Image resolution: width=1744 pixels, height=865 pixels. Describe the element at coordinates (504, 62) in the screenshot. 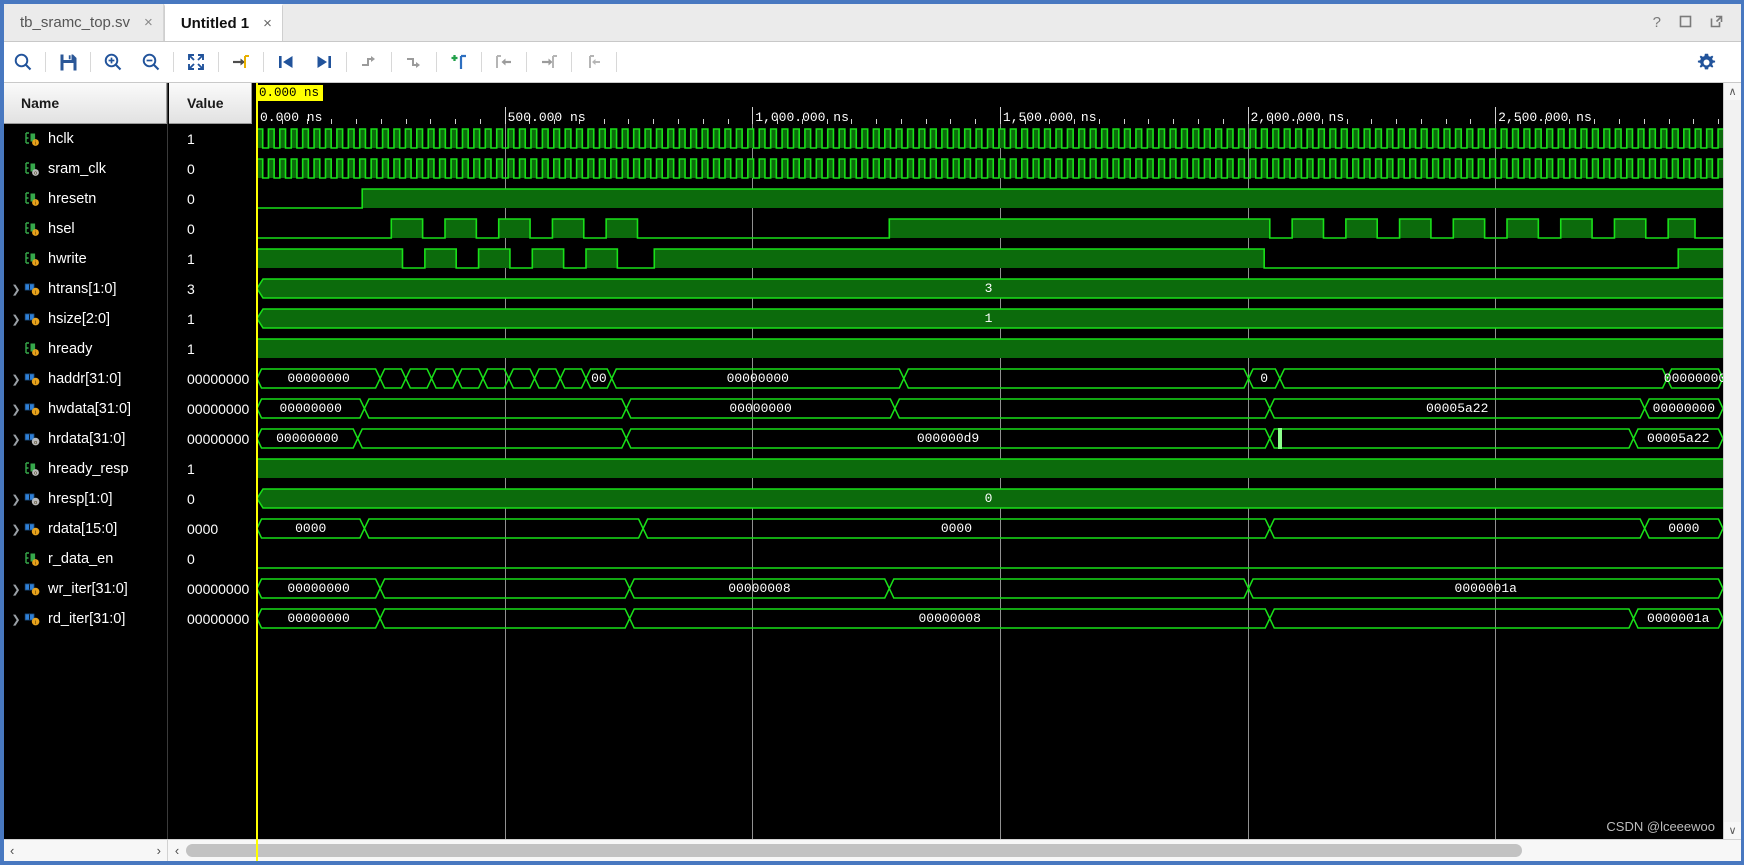

I see `previous-marker-icon` at that location.